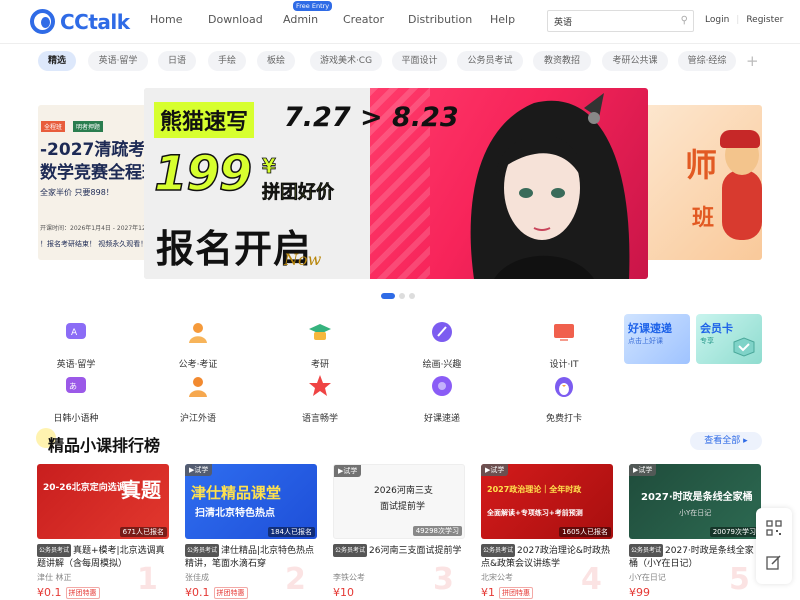 The width and height of the screenshot is (800, 600). What do you see at coordinates (276, 61) in the screenshot?
I see `category-tab: 板绘` at bounding box center [276, 61].